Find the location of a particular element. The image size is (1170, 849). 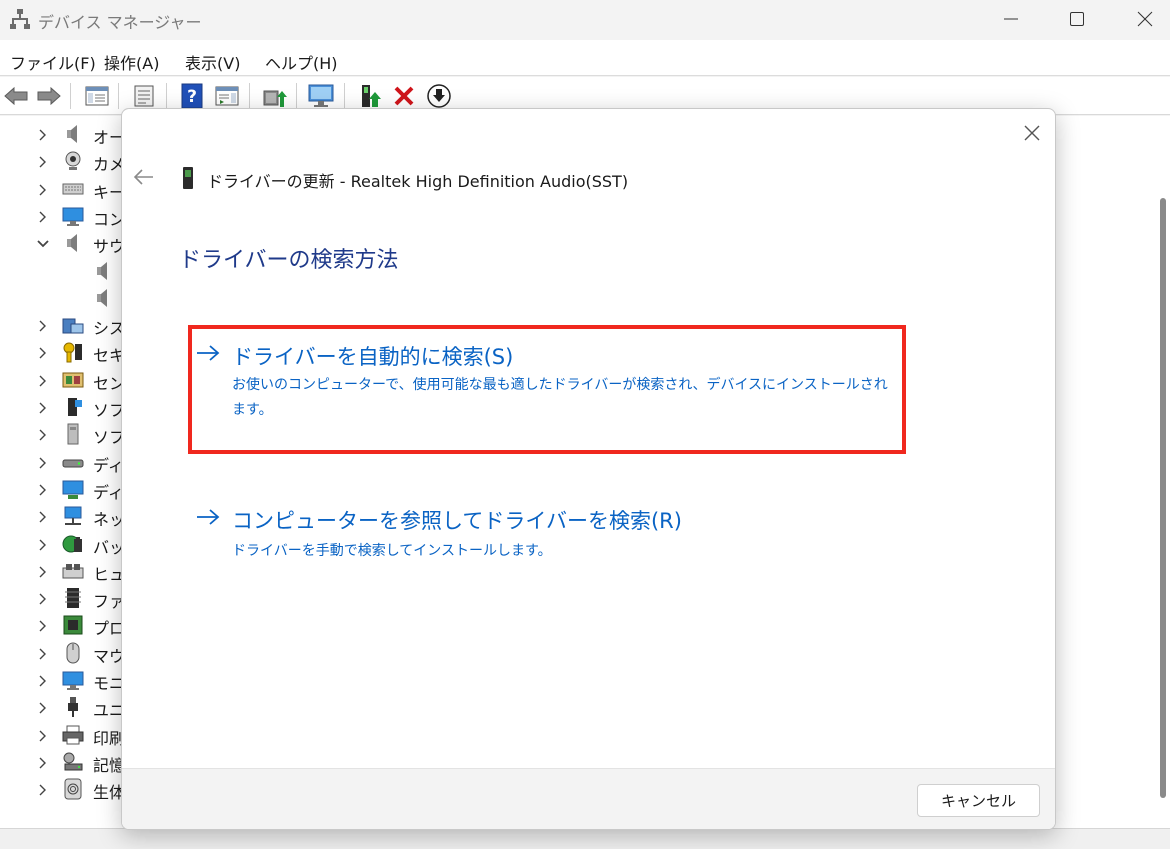

menu-action: 操作(A) is located at coordinates (131, 62).